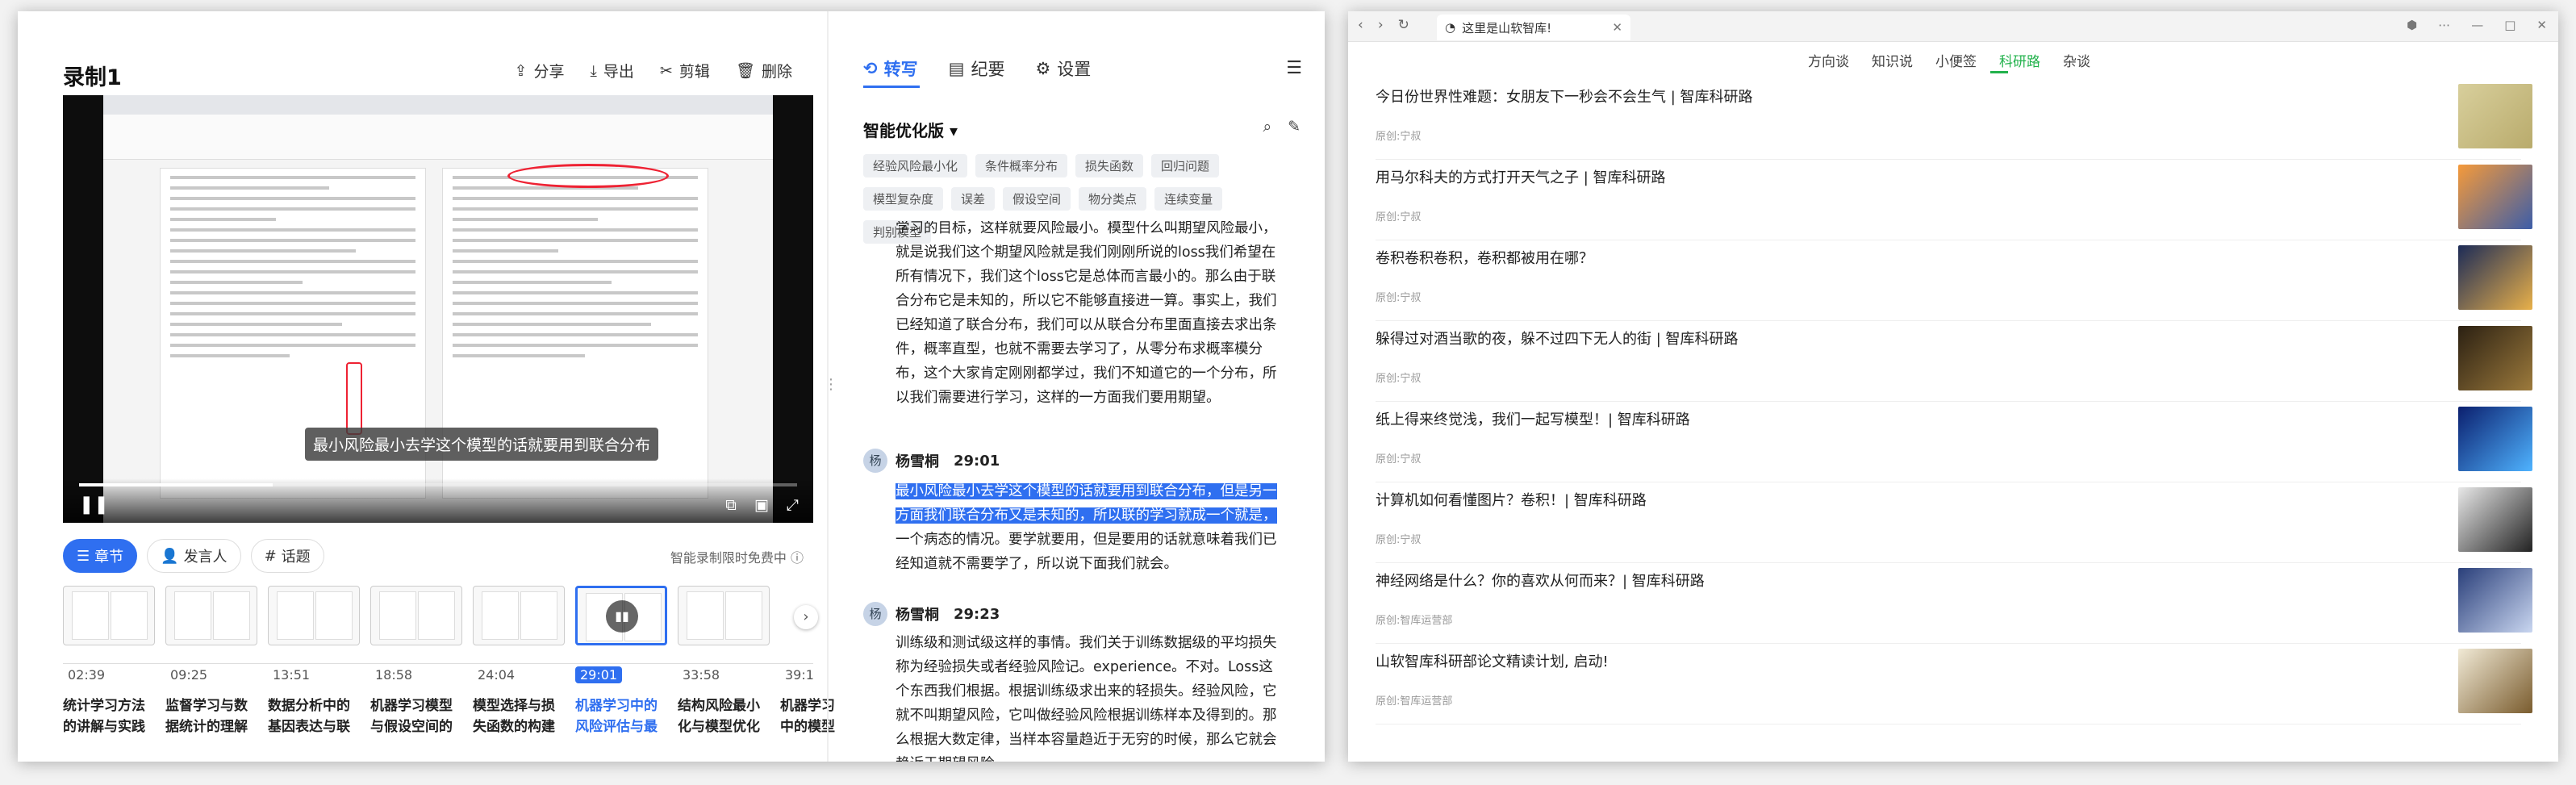 Image resolution: width=2576 pixels, height=785 pixels. Describe the element at coordinates (1294, 68) in the screenshot. I see `outline-menu-icon: ☰` at that location.